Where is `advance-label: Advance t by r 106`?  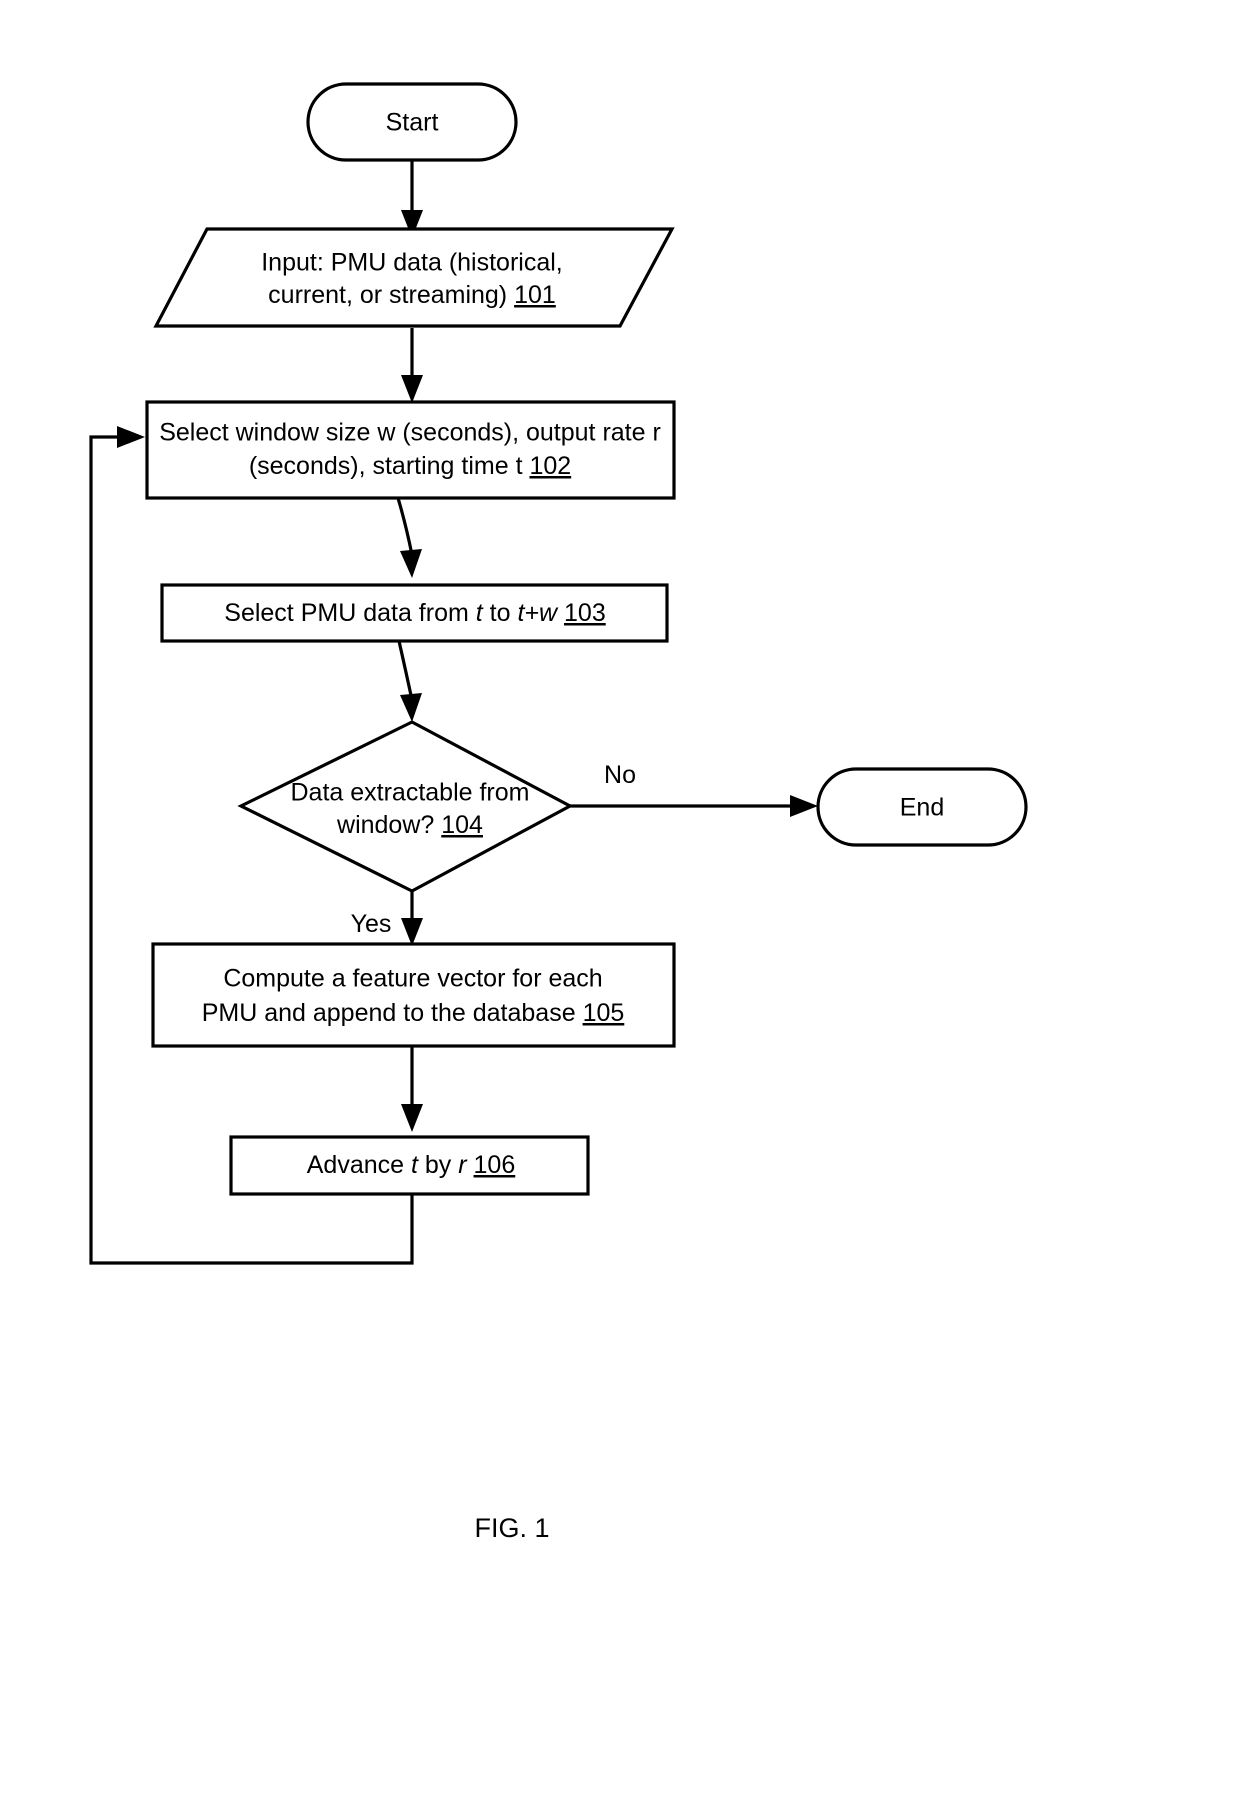 advance-label: Advance t by r 106 is located at coordinates (411, 1165).